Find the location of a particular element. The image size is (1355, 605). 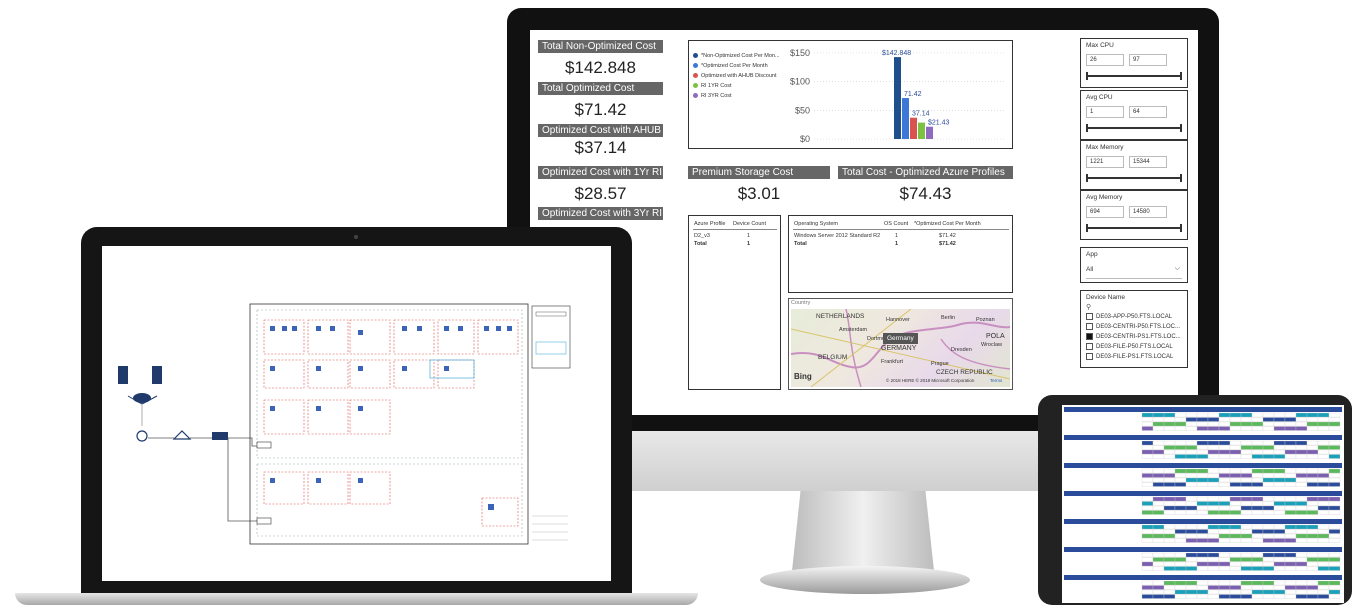

slicer-max-cpu-min: 26 is located at coordinates (1105, 60).